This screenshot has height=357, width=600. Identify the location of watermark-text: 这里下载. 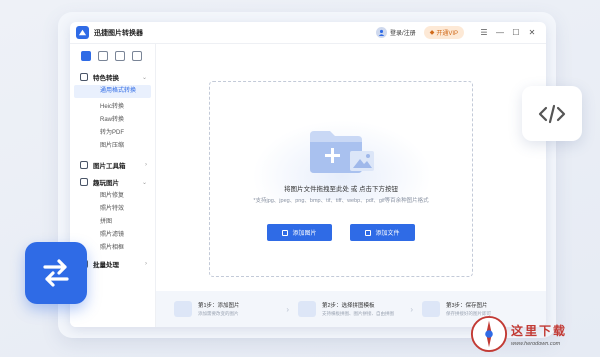
(539, 330).